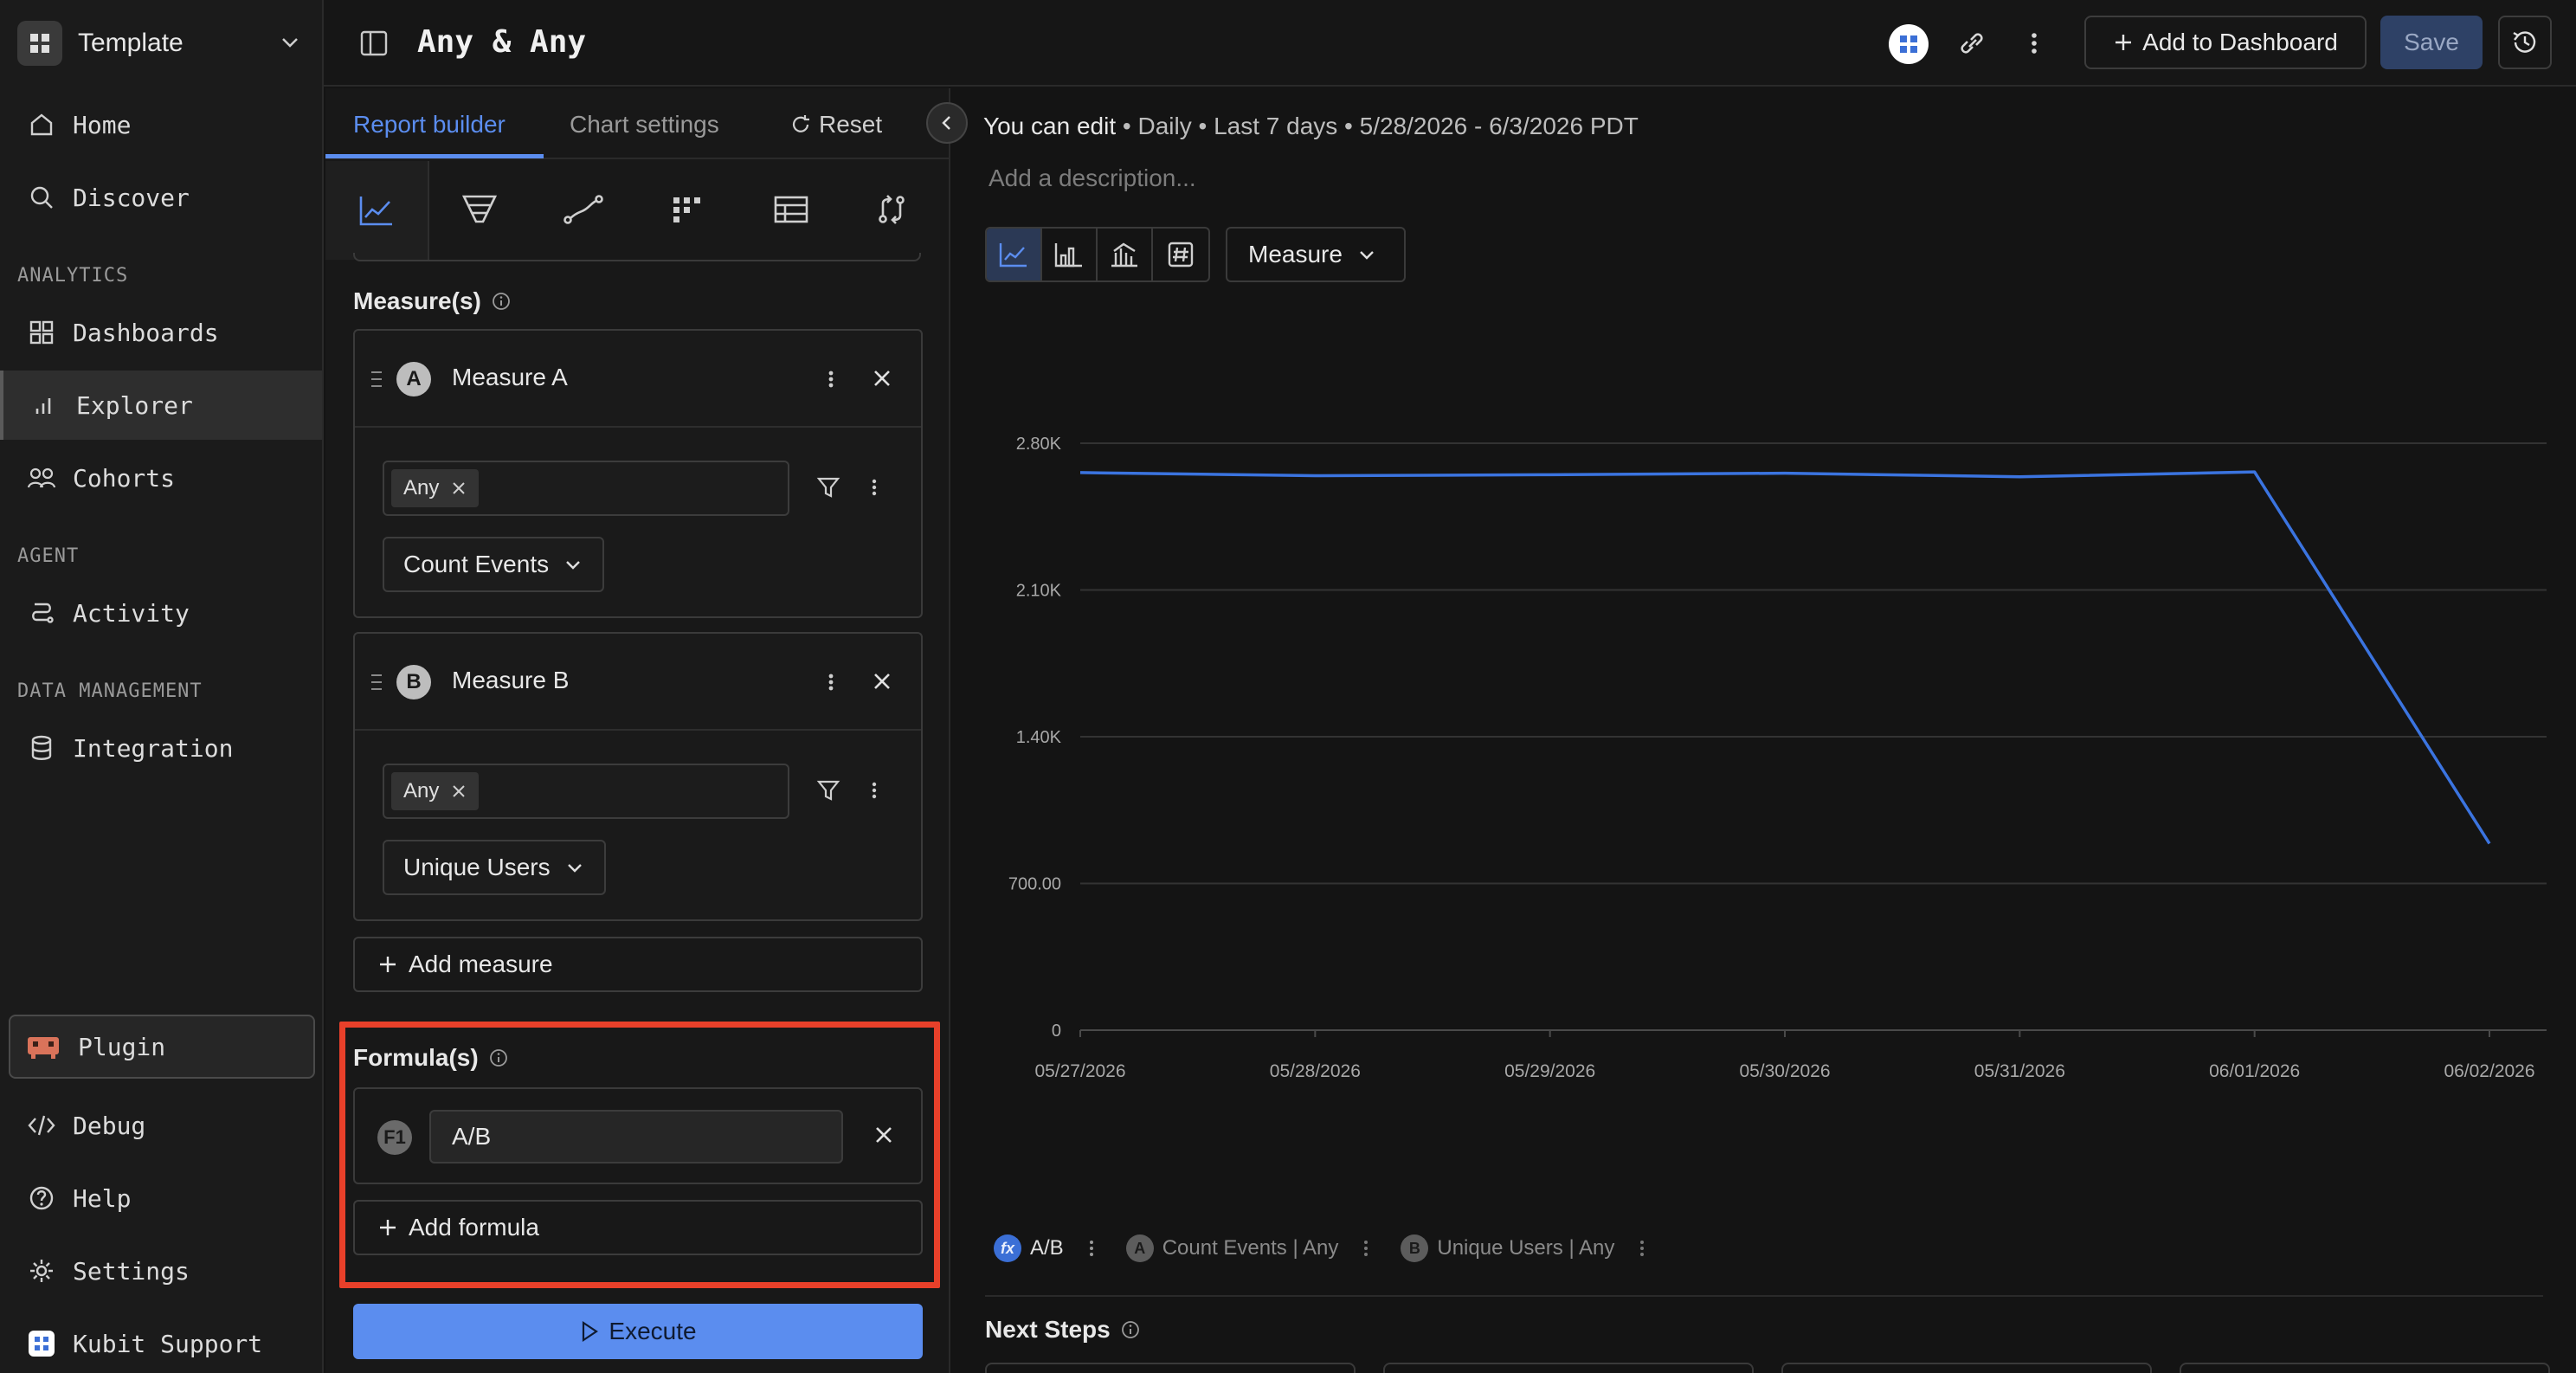 This screenshot has height=1373, width=2576. I want to click on reset-label: Reset, so click(851, 124).